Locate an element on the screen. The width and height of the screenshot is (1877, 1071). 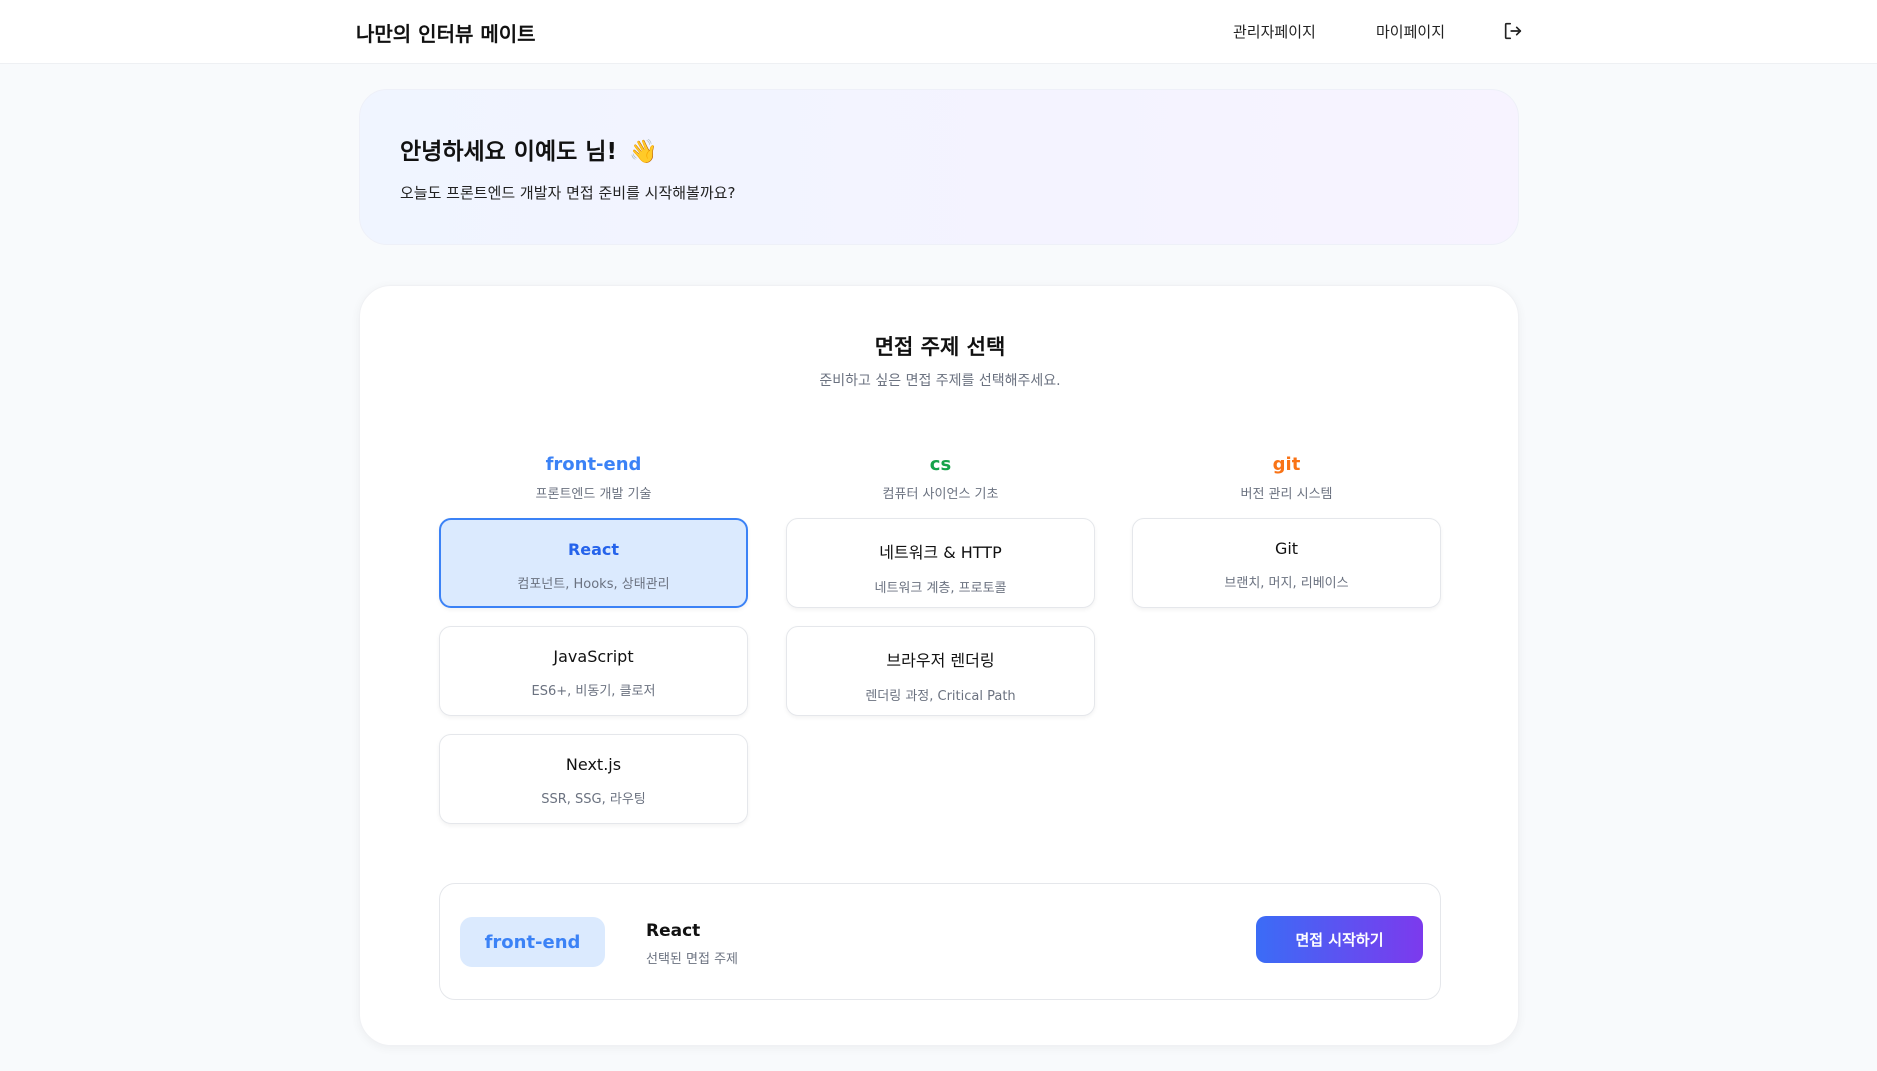
topic-card-nextjs: Next.js SSR, SSG, 라우팅 is located at coordinates (593, 779).